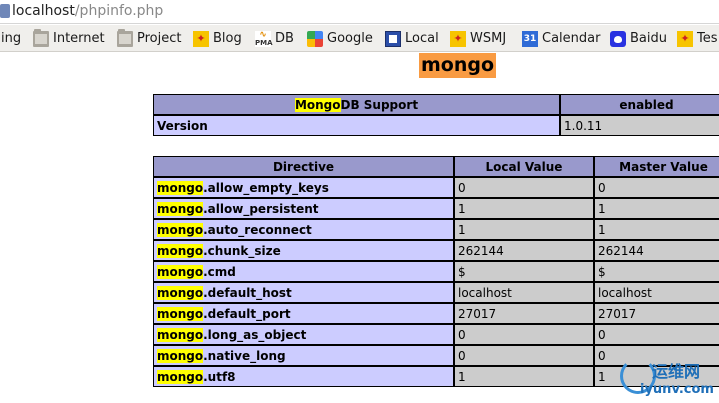 This screenshot has height=403, width=719. Describe the element at coordinates (303, 271) in the screenshot. I see `directive-name: mongo.cmd` at that location.